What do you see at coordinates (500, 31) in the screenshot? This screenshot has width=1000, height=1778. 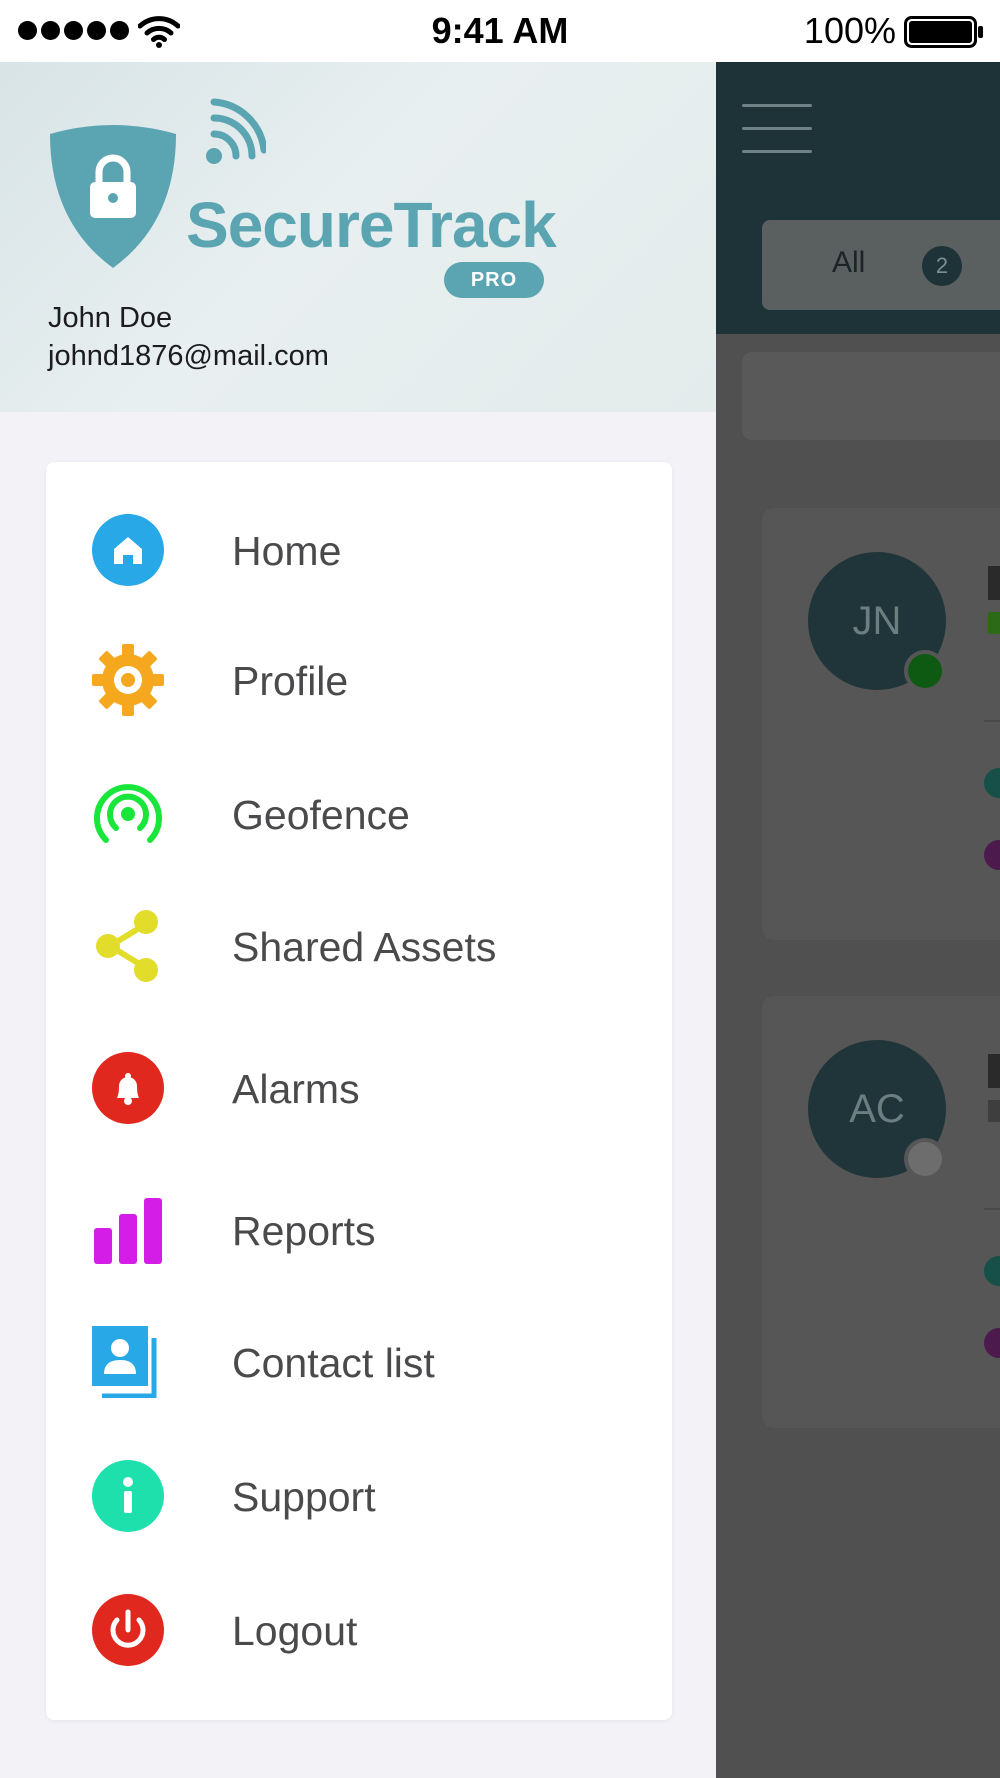 I see `status-bar: 9:41 AM 100%` at bounding box center [500, 31].